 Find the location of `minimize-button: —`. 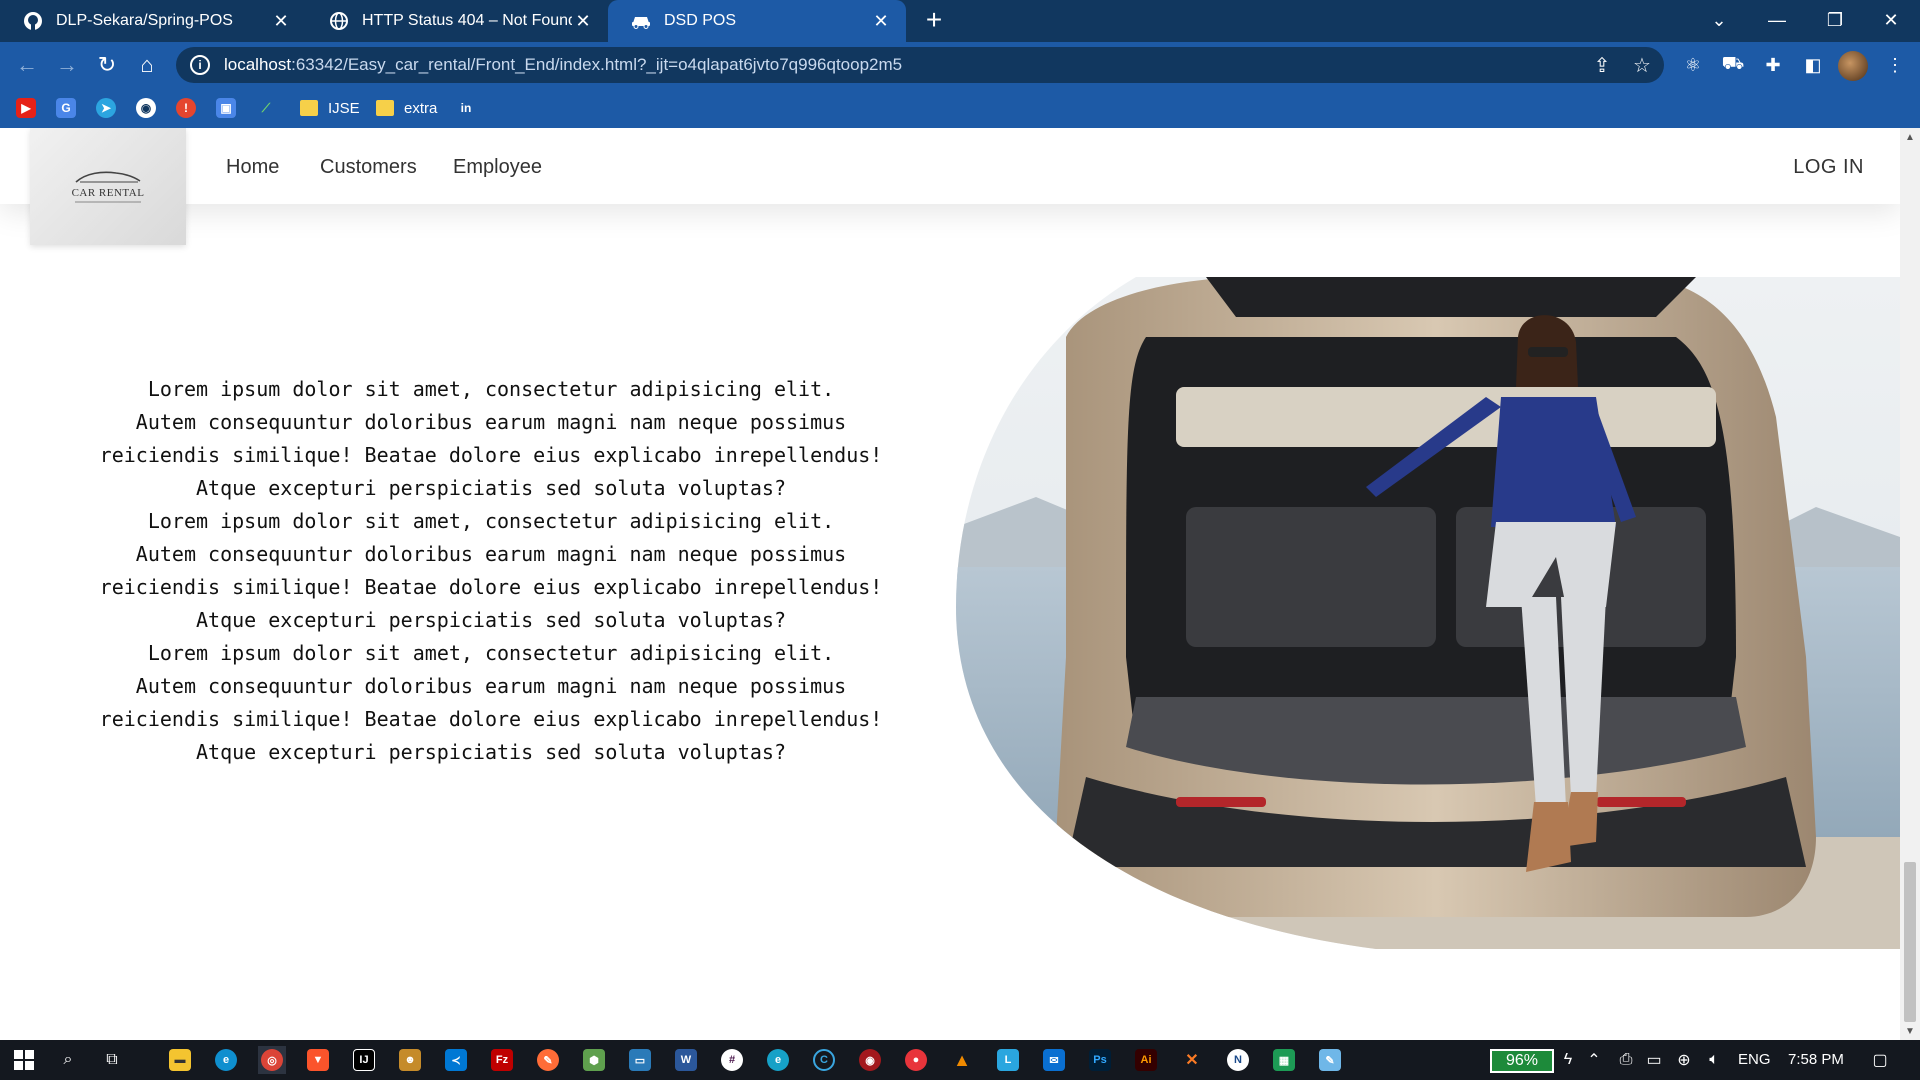

minimize-button: — is located at coordinates (1777, 20).